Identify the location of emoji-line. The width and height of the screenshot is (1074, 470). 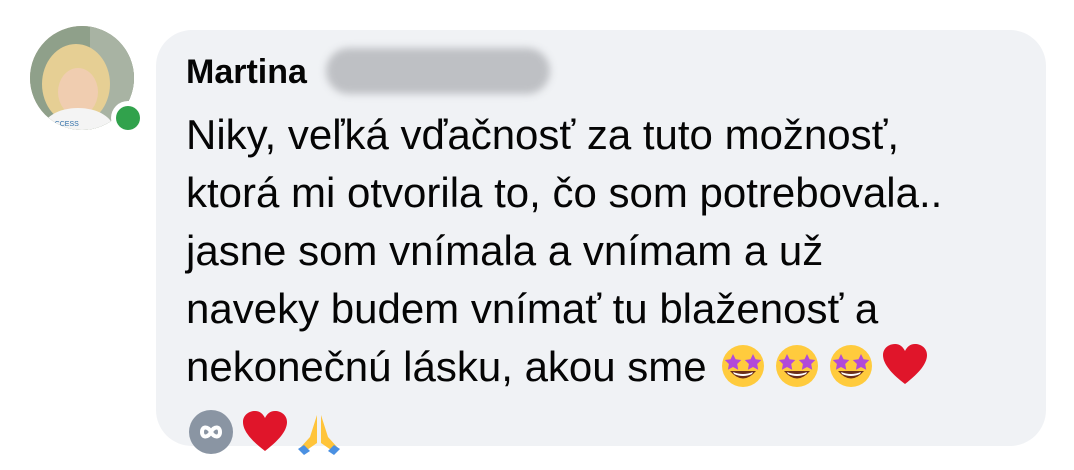
(606, 437).